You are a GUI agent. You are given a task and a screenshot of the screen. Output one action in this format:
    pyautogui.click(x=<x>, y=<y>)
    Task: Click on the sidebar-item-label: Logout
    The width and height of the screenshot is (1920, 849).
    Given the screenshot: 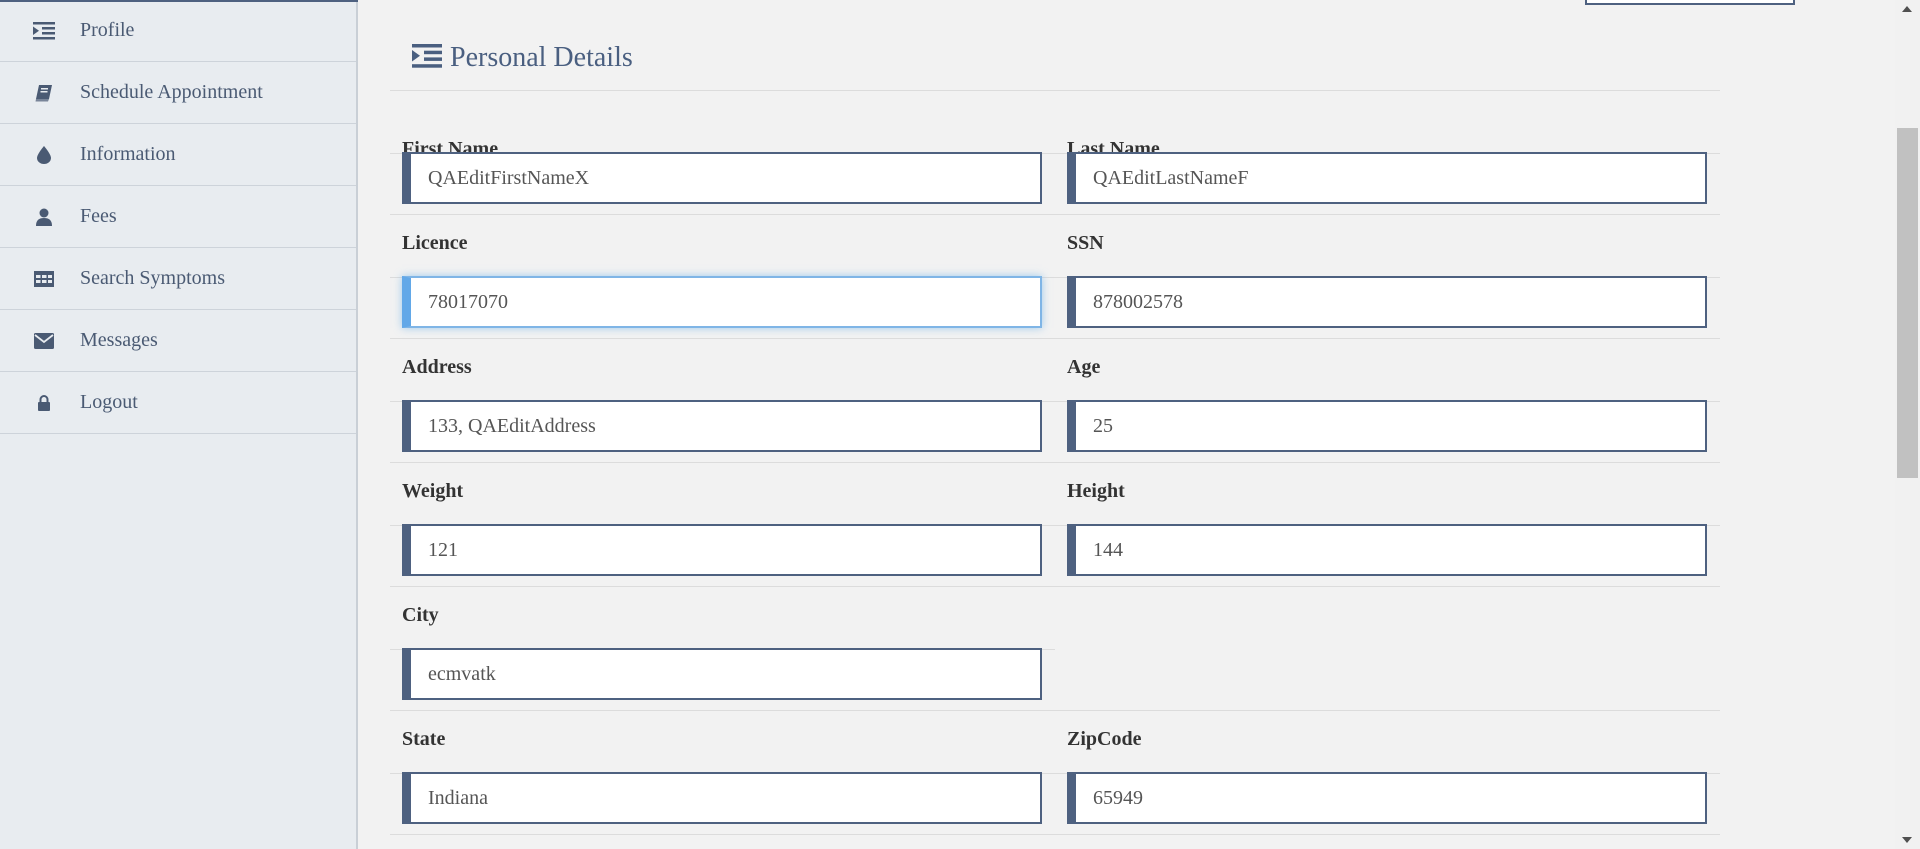 What is the action you would take?
    pyautogui.click(x=109, y=402)
    